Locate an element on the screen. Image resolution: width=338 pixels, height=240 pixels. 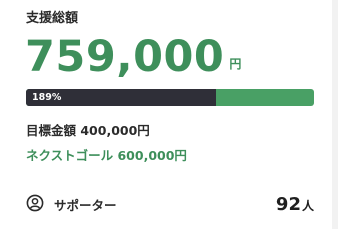
person-circle-icon is located at coordinates (35, 203).